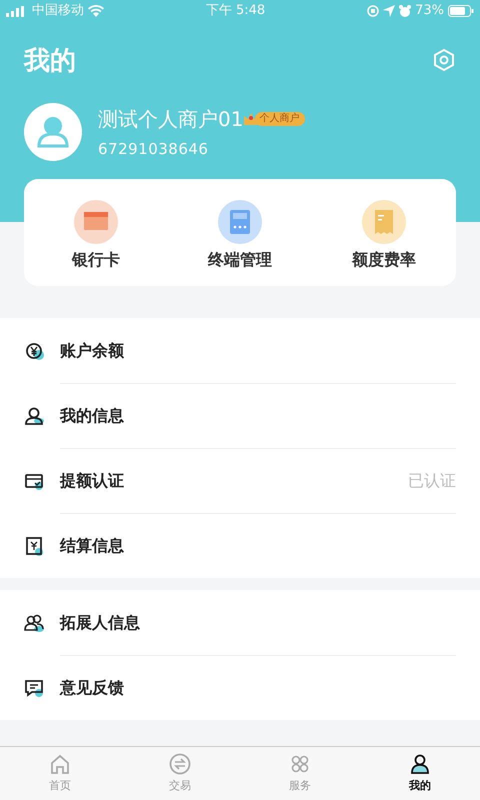 The image size is (480, 800). Describe the element at coordinates (171, 119) in the screenshot. I see `merchant-name: 测试个人商户01` at that location.